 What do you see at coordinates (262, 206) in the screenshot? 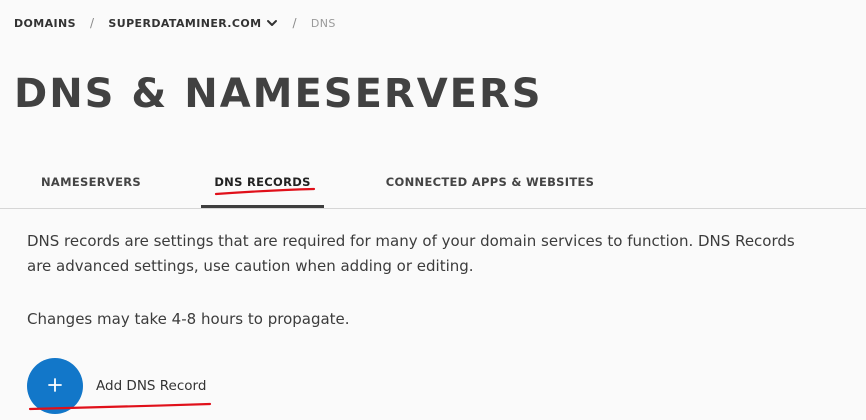
I see `active-tab-indicator` at bounding box center [262, 206].